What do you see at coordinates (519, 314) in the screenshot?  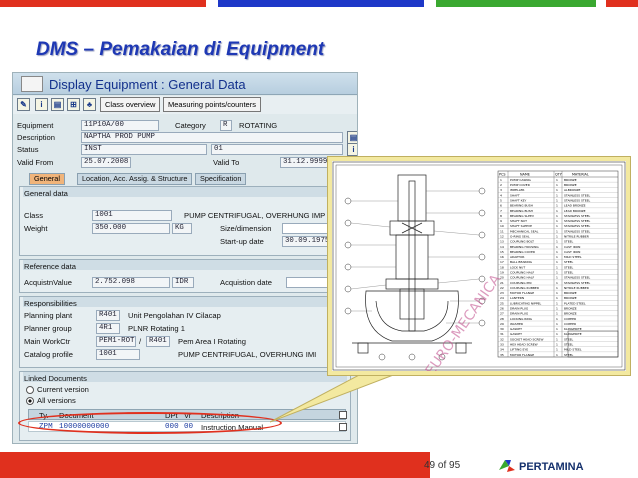 I see `parts-row-name: DRAIN PLUG` at bounding box center [519, 314].